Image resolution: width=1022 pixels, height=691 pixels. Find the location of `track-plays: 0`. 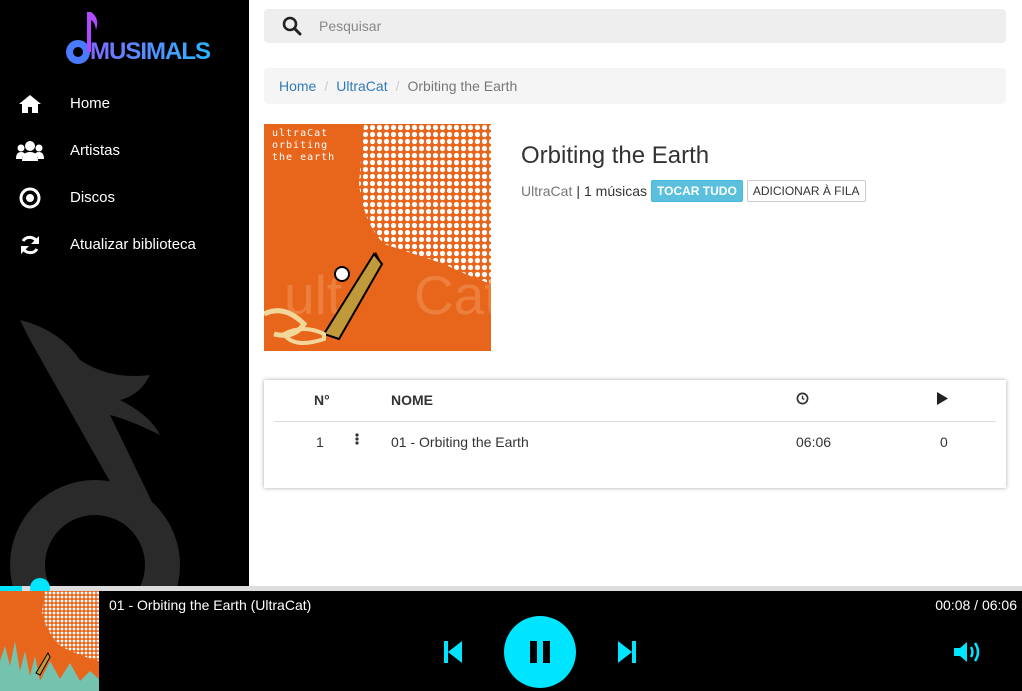

track-plays: 0 is located at coordinates (944, 441).